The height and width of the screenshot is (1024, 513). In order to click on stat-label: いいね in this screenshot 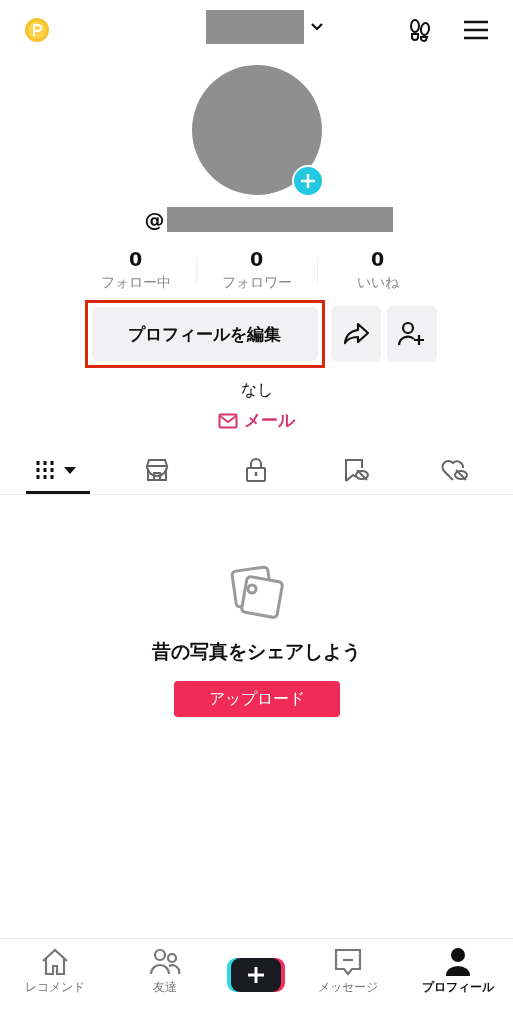, I will do `click(377, 283)`.